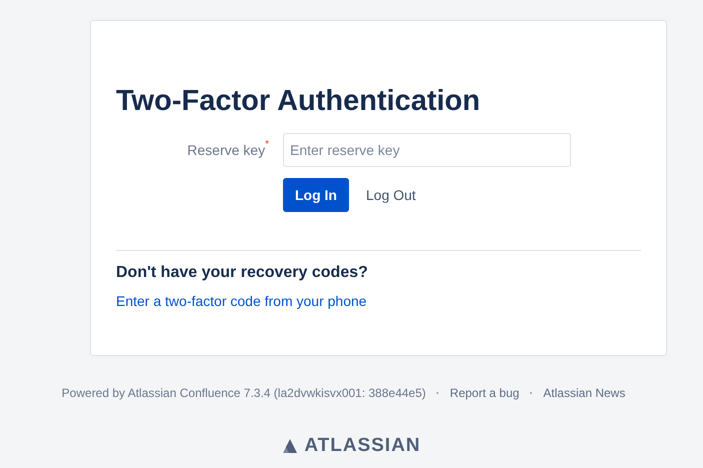 This screenshot has width=703, height=468. What do you see at coordinates (362, 446) in the screenshot?
I see `atlassian-logo-text: ATLASSIAN` at bounding box center [362, 446].